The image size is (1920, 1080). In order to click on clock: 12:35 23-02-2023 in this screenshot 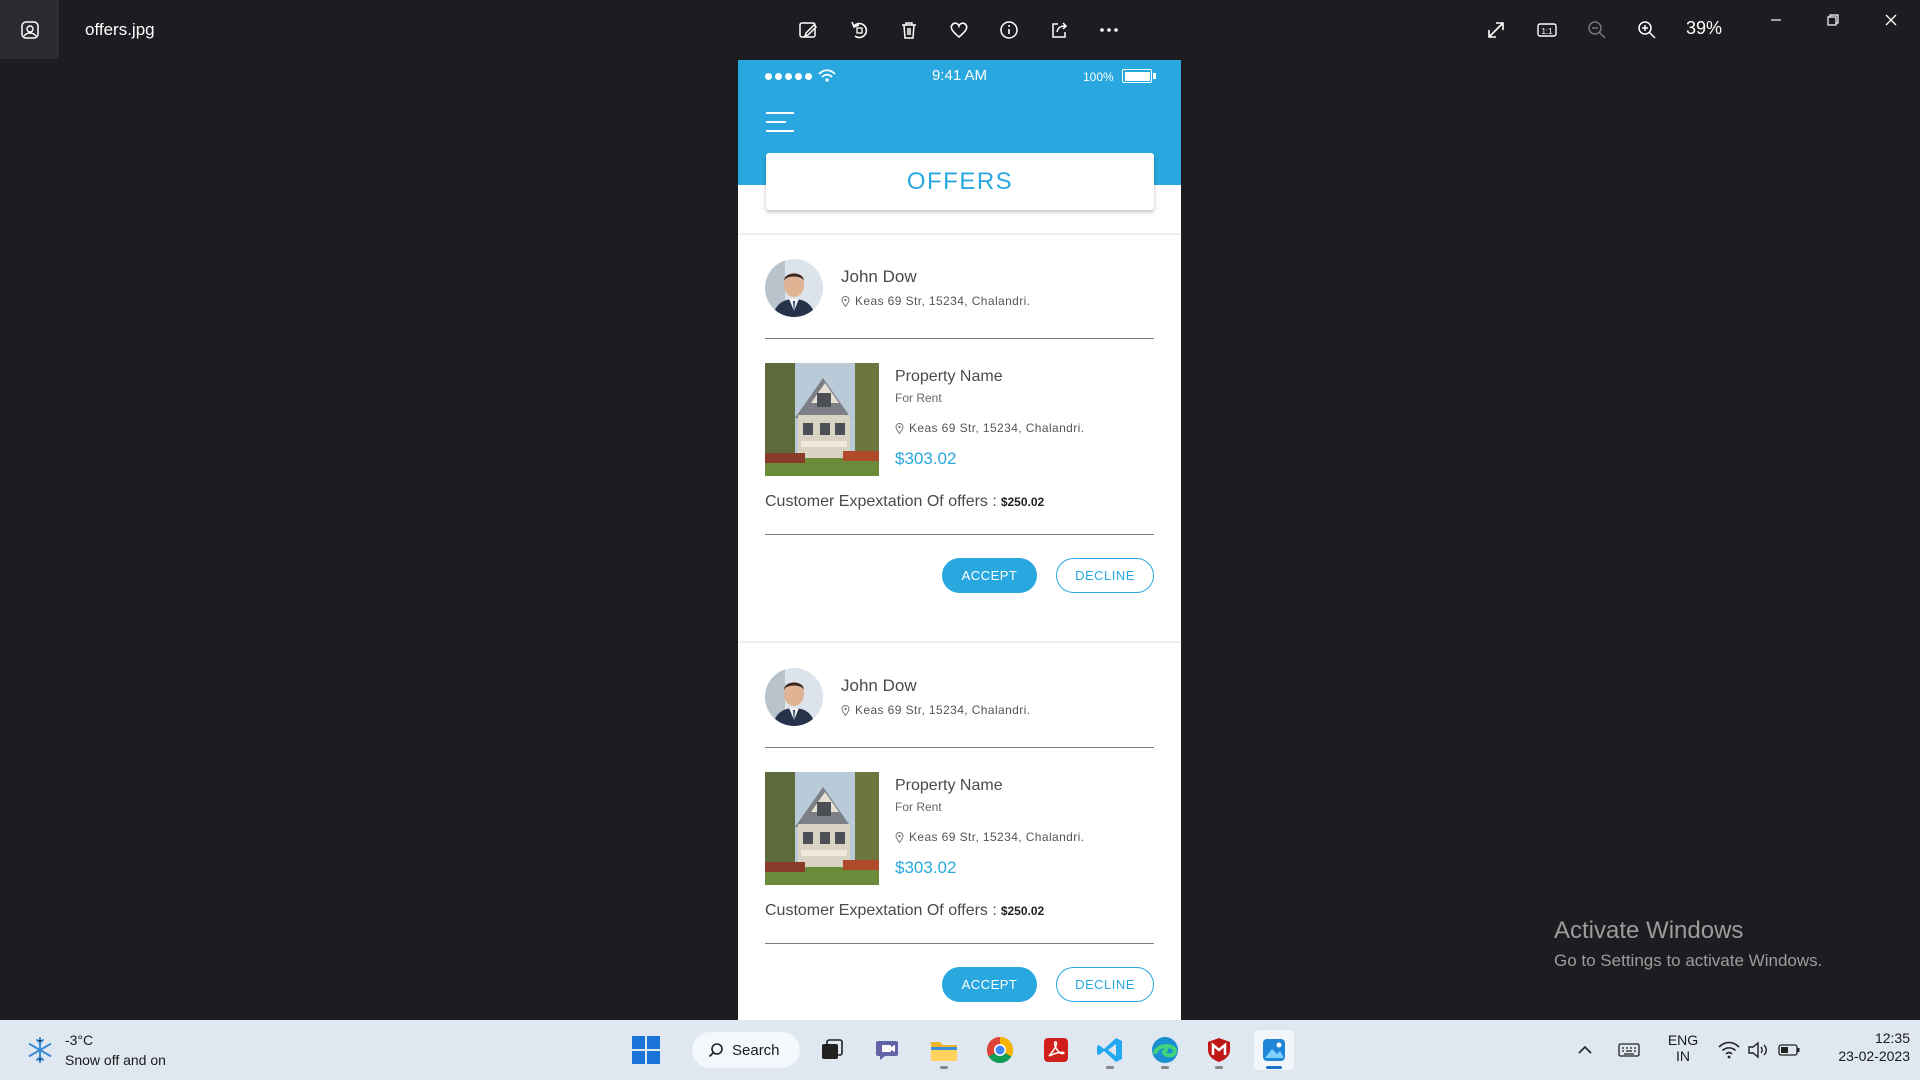, I will do `click(1860, 1047)`.